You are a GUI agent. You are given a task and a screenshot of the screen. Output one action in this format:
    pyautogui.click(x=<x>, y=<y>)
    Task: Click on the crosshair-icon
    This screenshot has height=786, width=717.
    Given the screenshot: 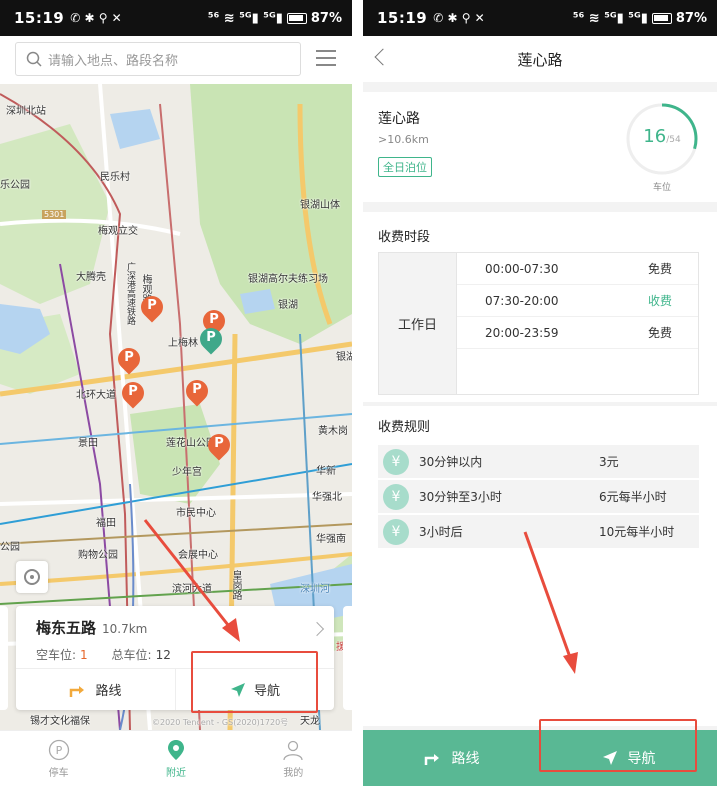 What is the action you would take?
    pyautogui.click(x=32, y=577)
    